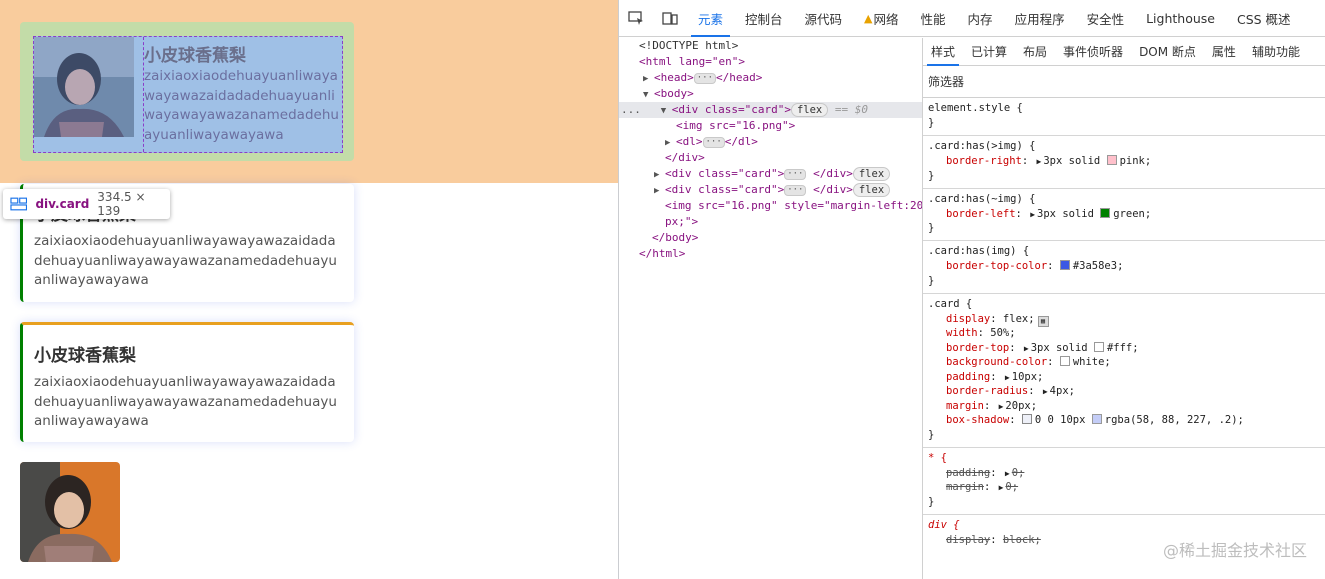  Describe the element at coordinates (1035, 52) in the screenshot. I see `subtab-layout: 布局` at that location.